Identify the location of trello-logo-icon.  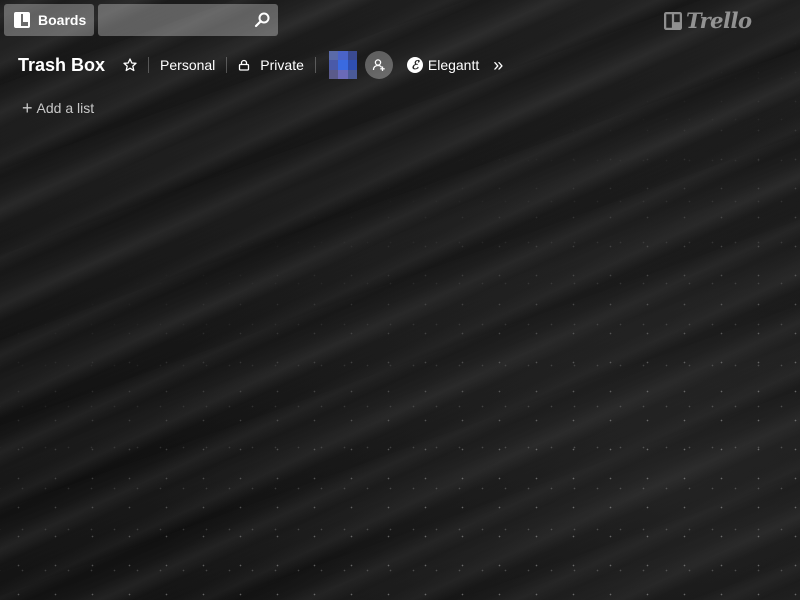
(673, 20).